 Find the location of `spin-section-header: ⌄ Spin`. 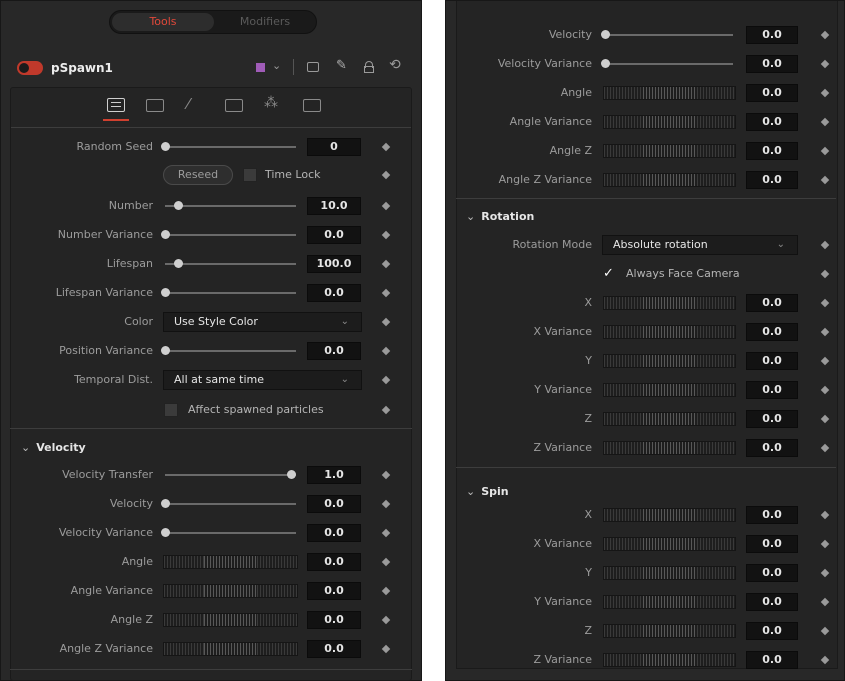

spin-section-header: ⌄ Spin is located at coordinates (487, 491).